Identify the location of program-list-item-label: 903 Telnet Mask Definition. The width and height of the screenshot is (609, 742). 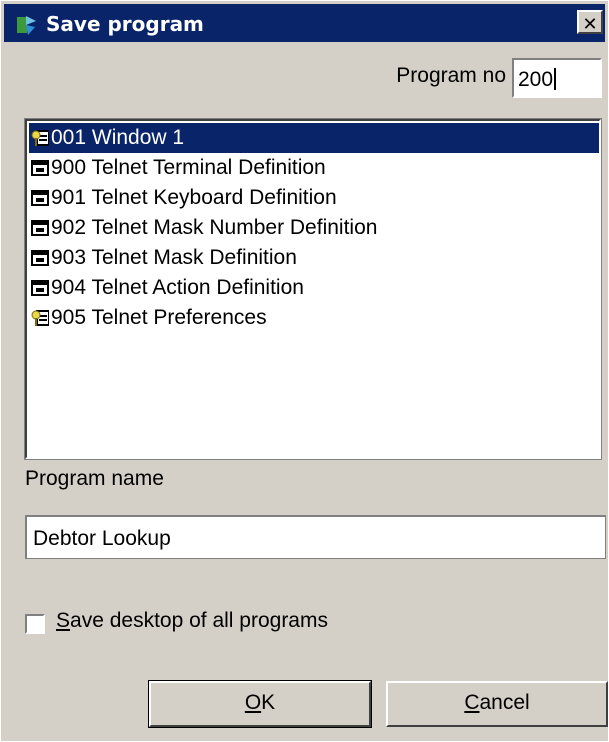
(174, 257).